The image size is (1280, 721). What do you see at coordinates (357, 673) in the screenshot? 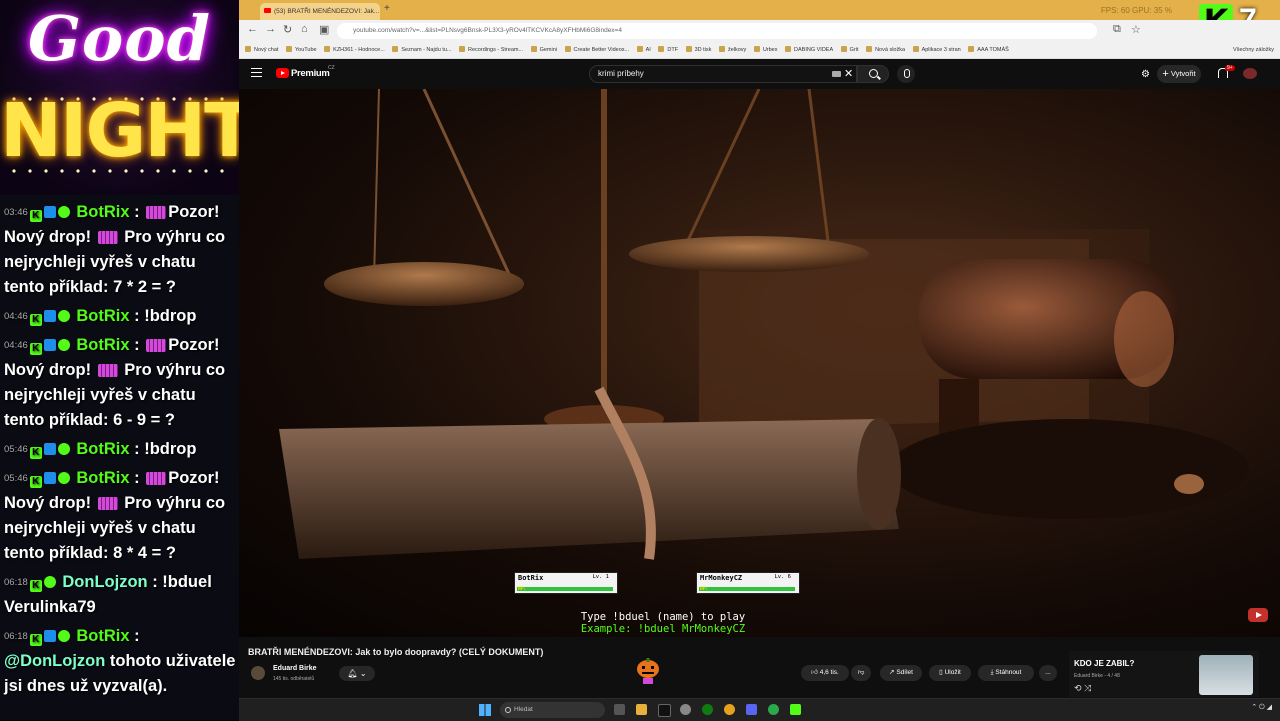
I see `subscribed-bell-button: 🔔︎ ⌄` at bounding box center [357, 673].